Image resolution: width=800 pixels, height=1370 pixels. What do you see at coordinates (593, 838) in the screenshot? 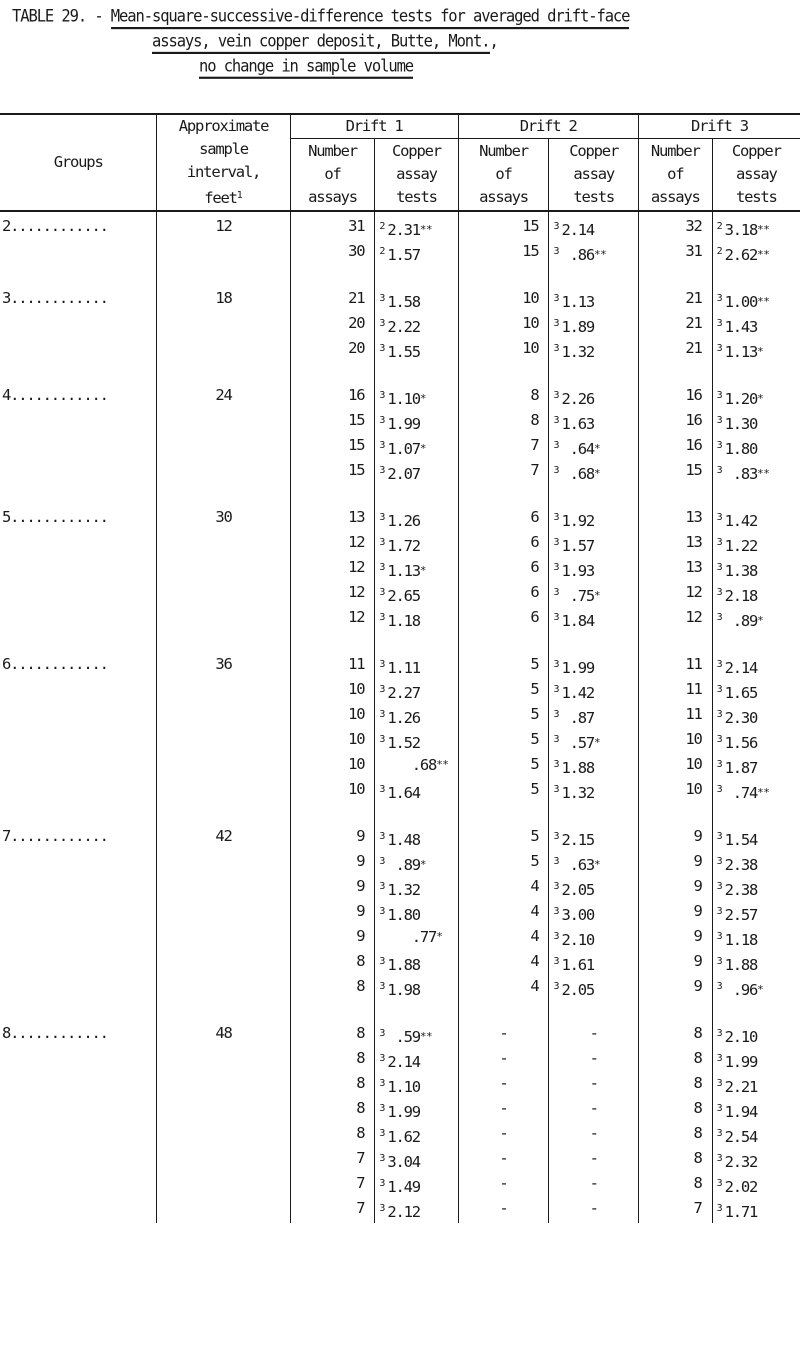
I see `drift-2-copper-assay-test: 3 2.15` at bounding box center [593, 838].